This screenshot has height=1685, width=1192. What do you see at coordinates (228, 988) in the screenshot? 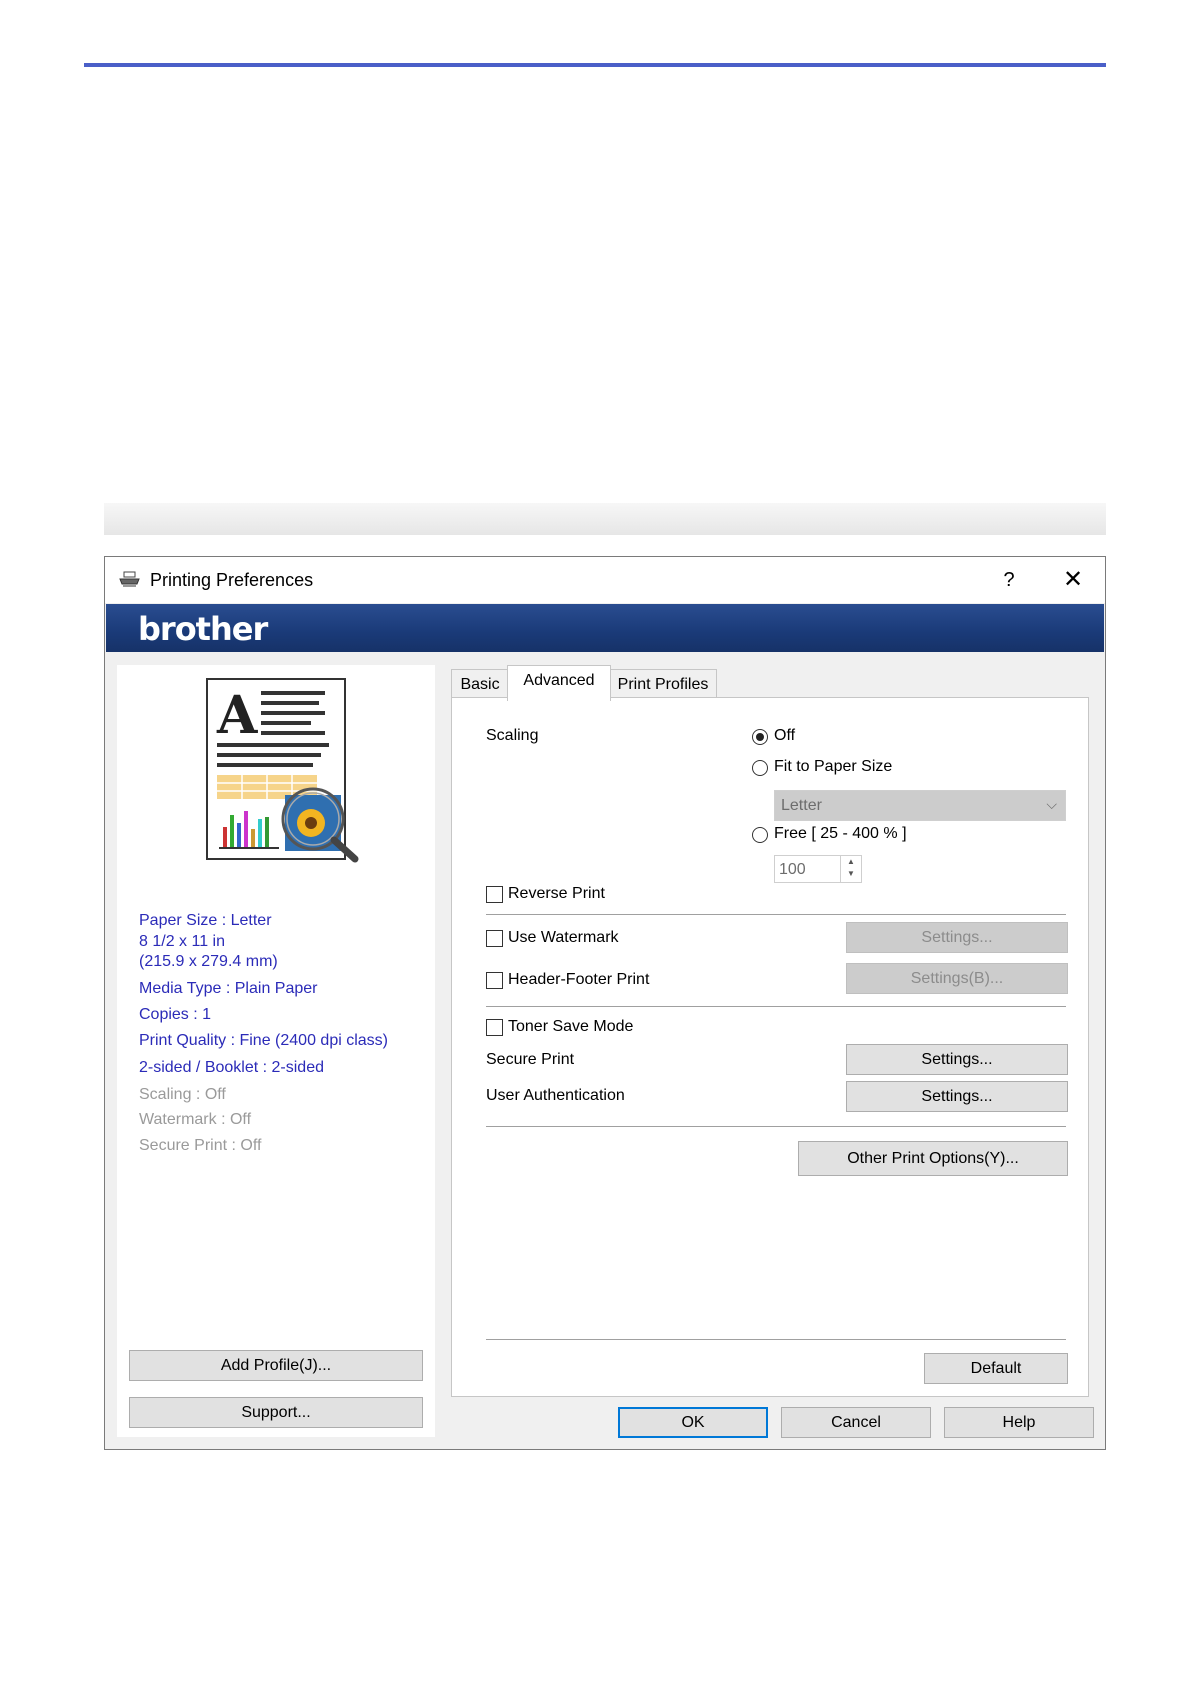
I see `media-type-info: Media Type : Plain Paper` at bounding box center [228, 988].